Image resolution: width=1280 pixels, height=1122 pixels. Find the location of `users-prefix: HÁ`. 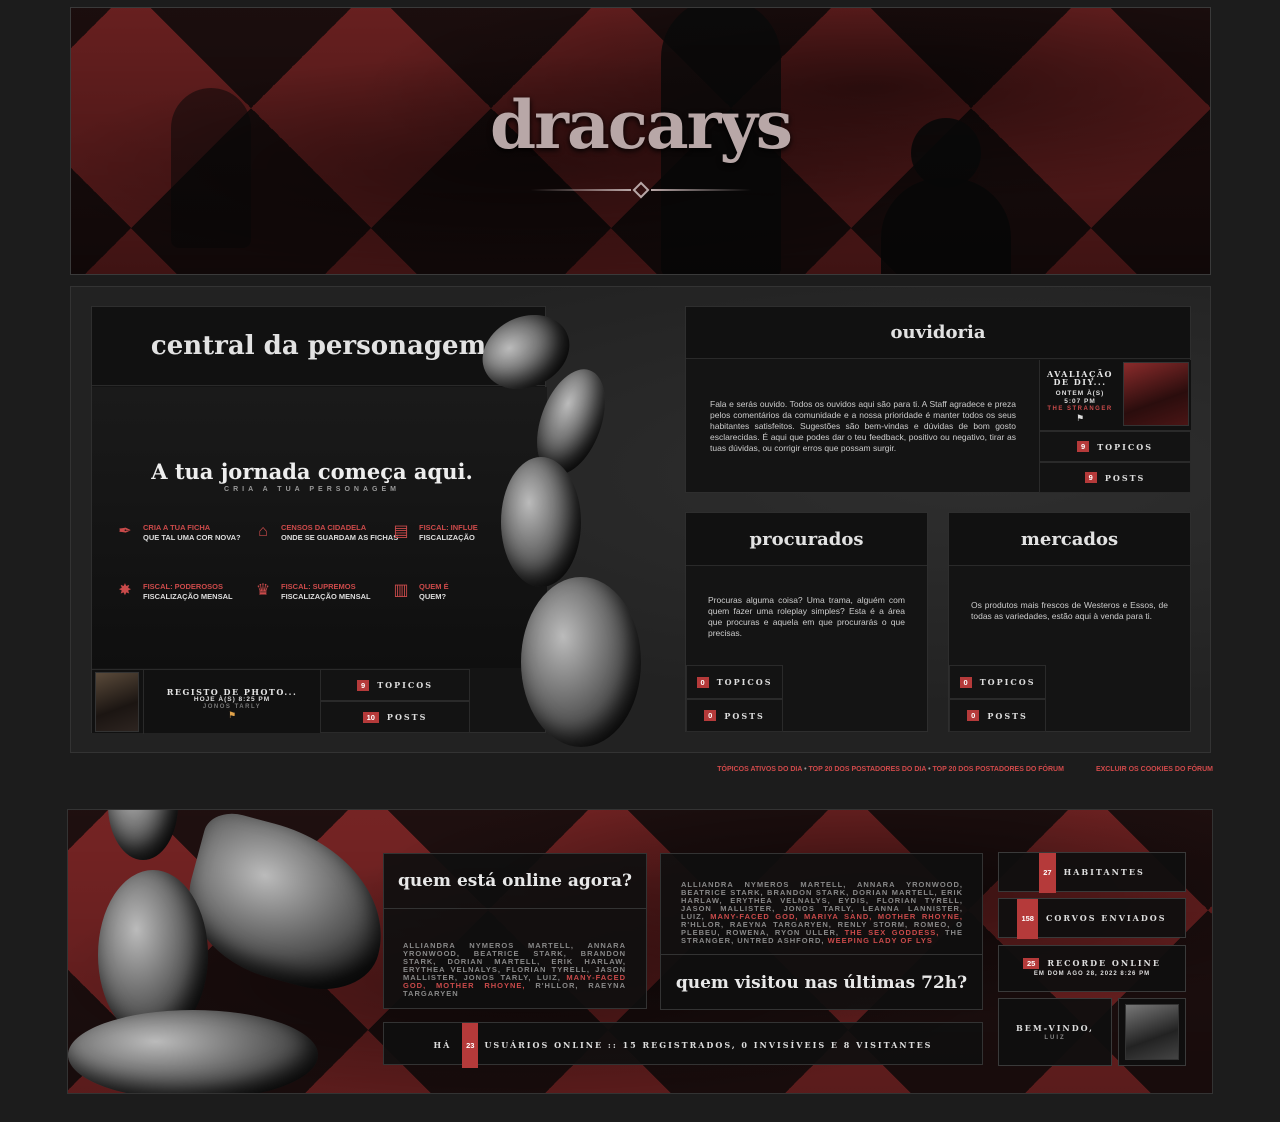

users-prefix: HÁ is located at coordinates (442, 1045).